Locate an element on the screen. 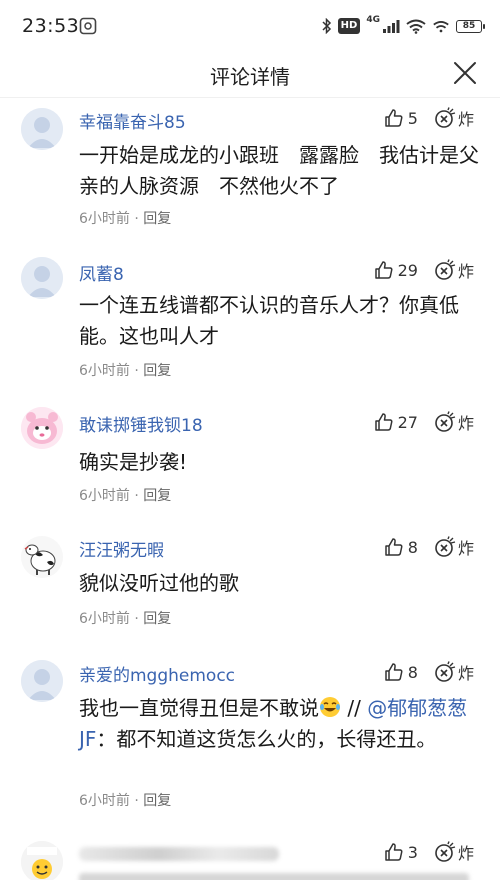 This screenshot has width=500, height=880. comment-username: 凤蓄8 is located at coordinates (101, 272).